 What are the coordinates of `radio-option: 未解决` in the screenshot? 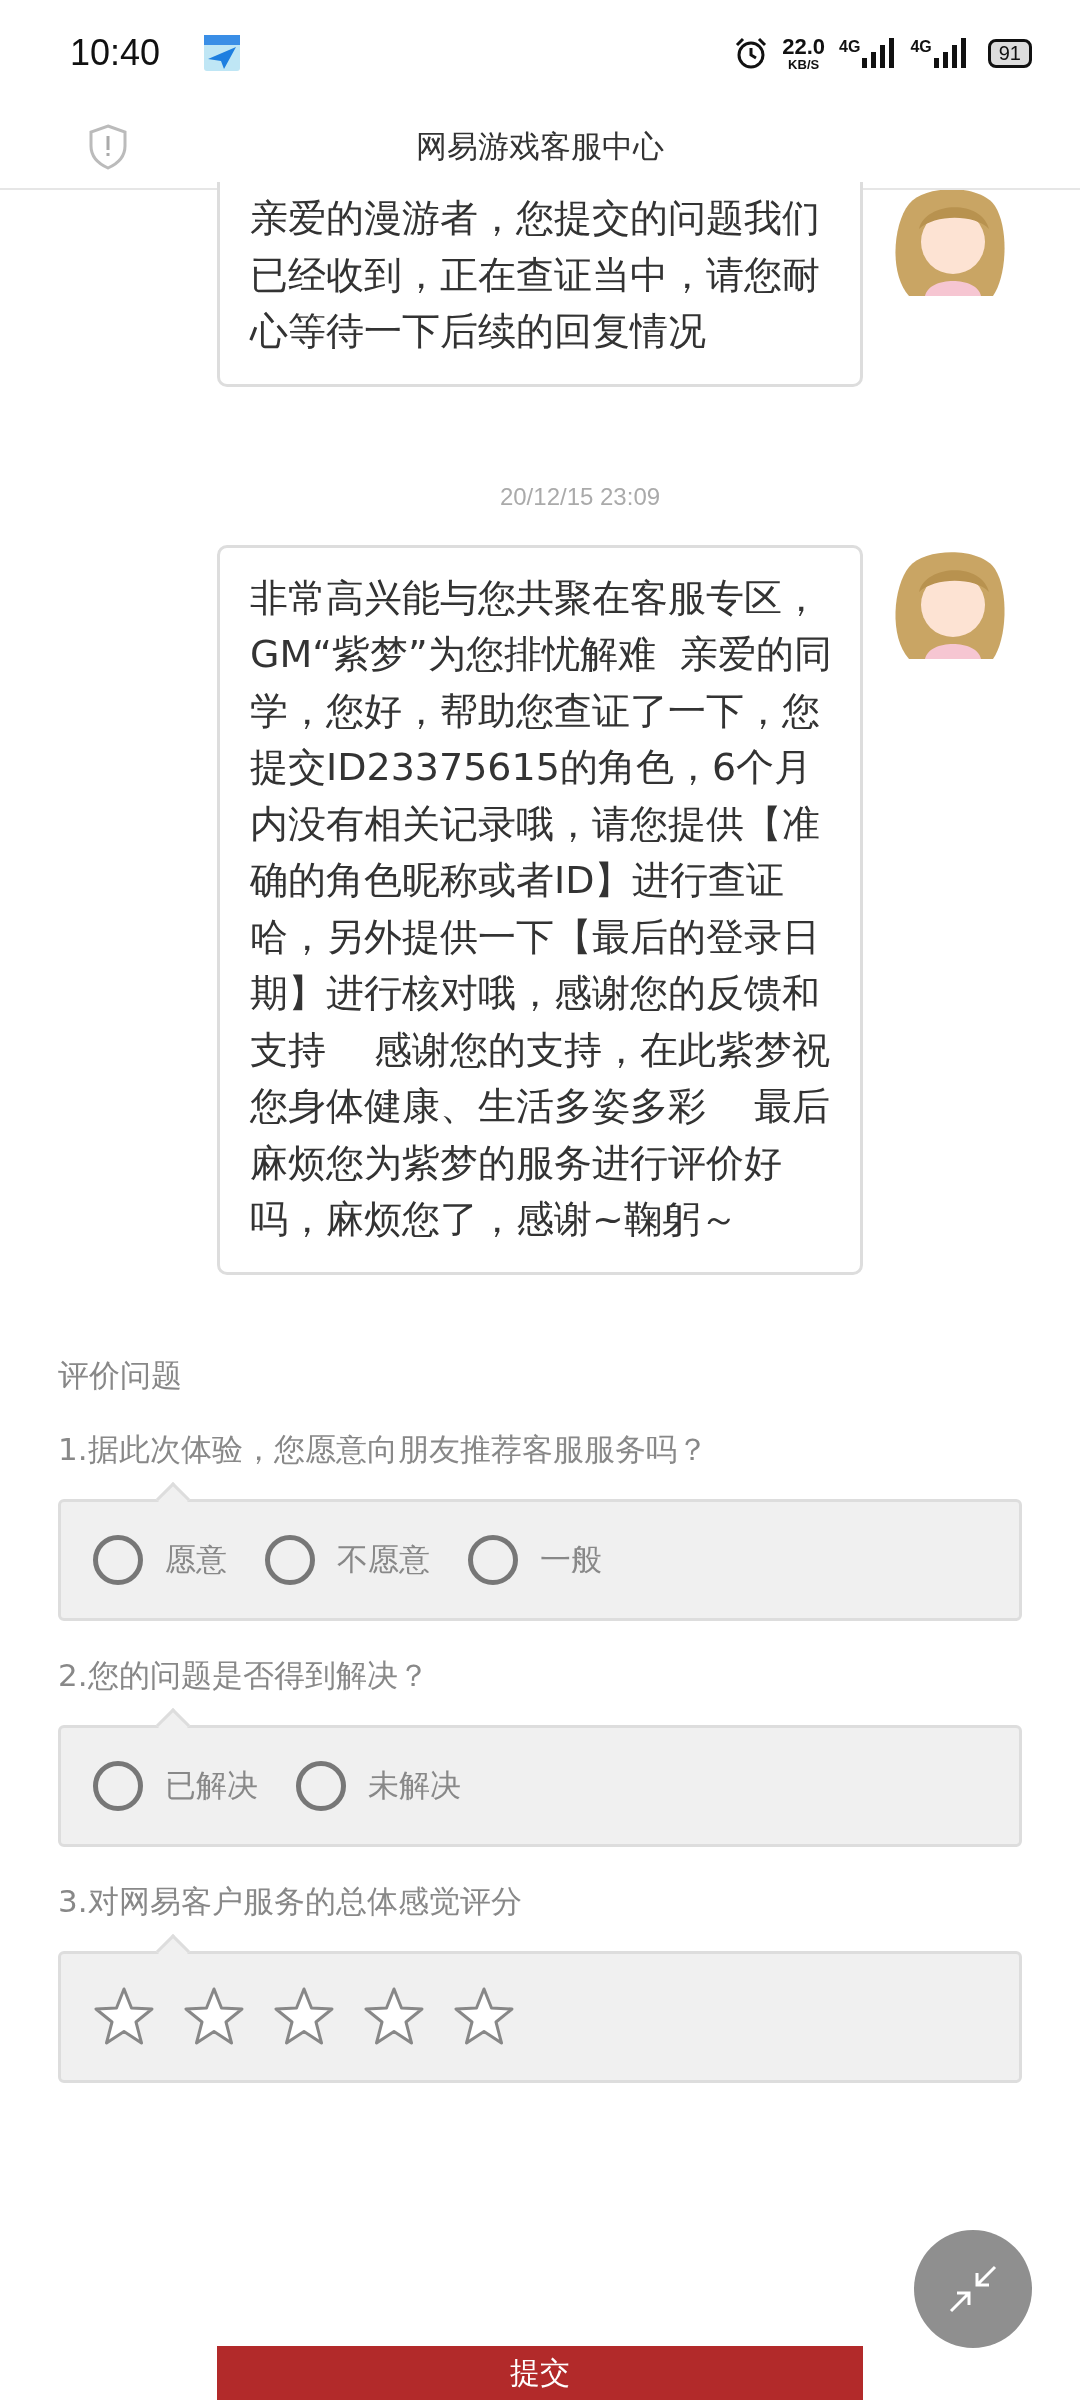 It's located at (378, 1785).